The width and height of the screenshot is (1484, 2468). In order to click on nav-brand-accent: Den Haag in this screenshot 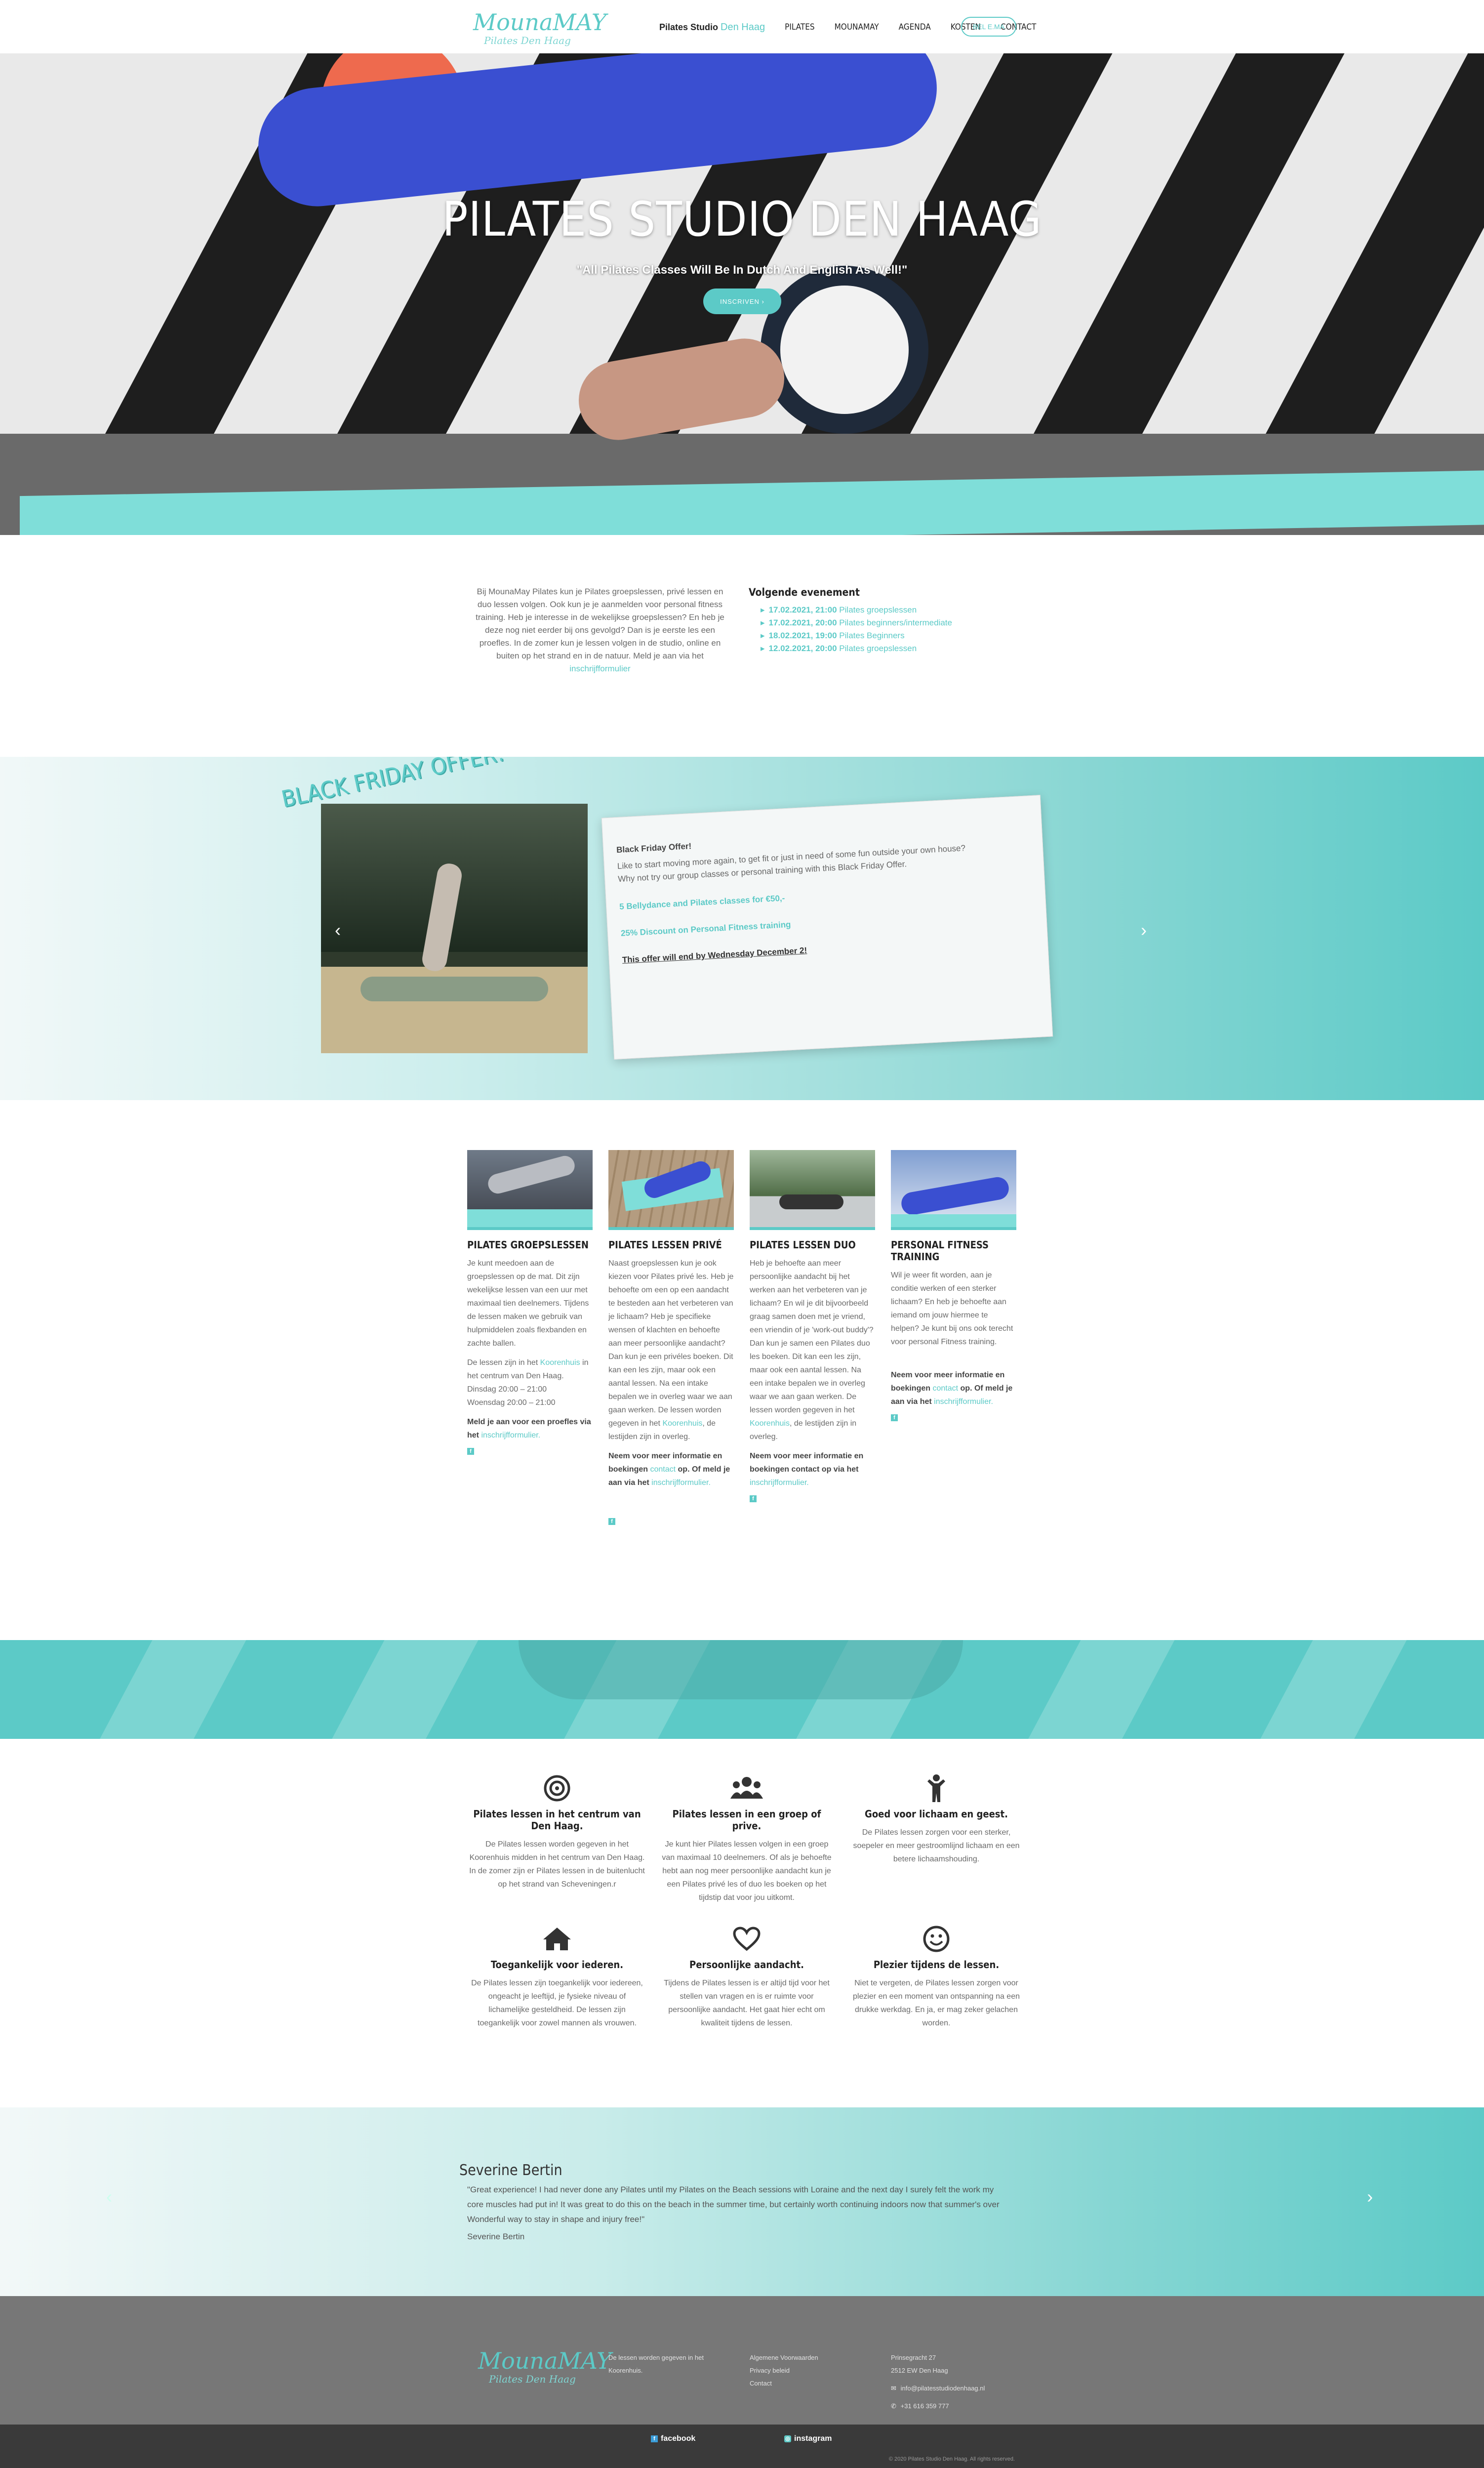, I will do `click(743, 27)`.